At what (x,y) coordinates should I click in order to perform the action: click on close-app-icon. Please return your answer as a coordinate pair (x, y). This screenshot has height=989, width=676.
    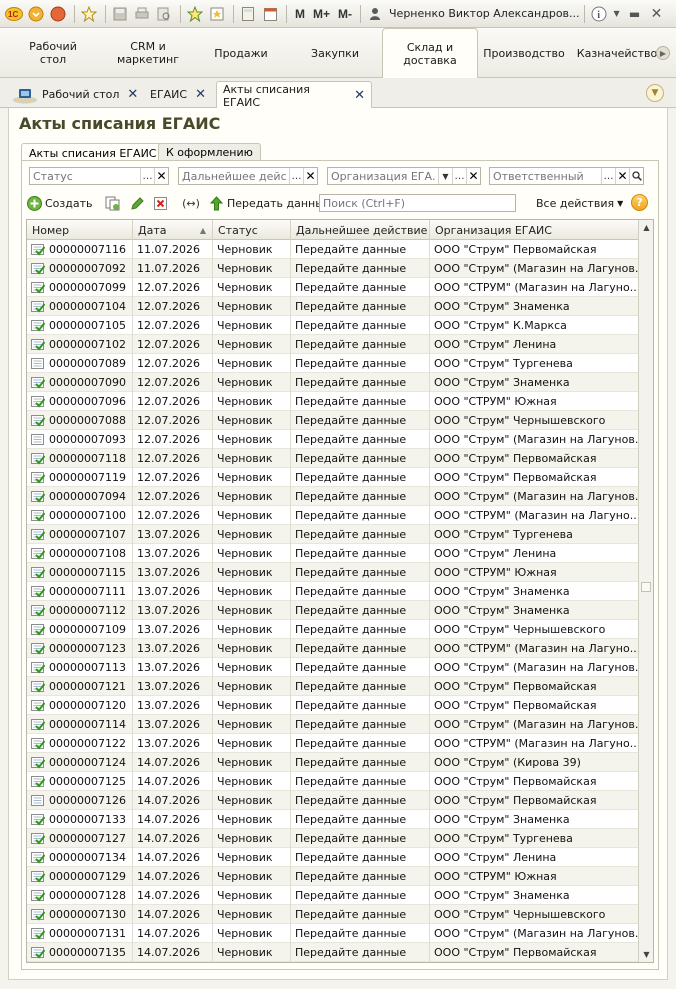
    Looking at the image, I should click on (58, 14).